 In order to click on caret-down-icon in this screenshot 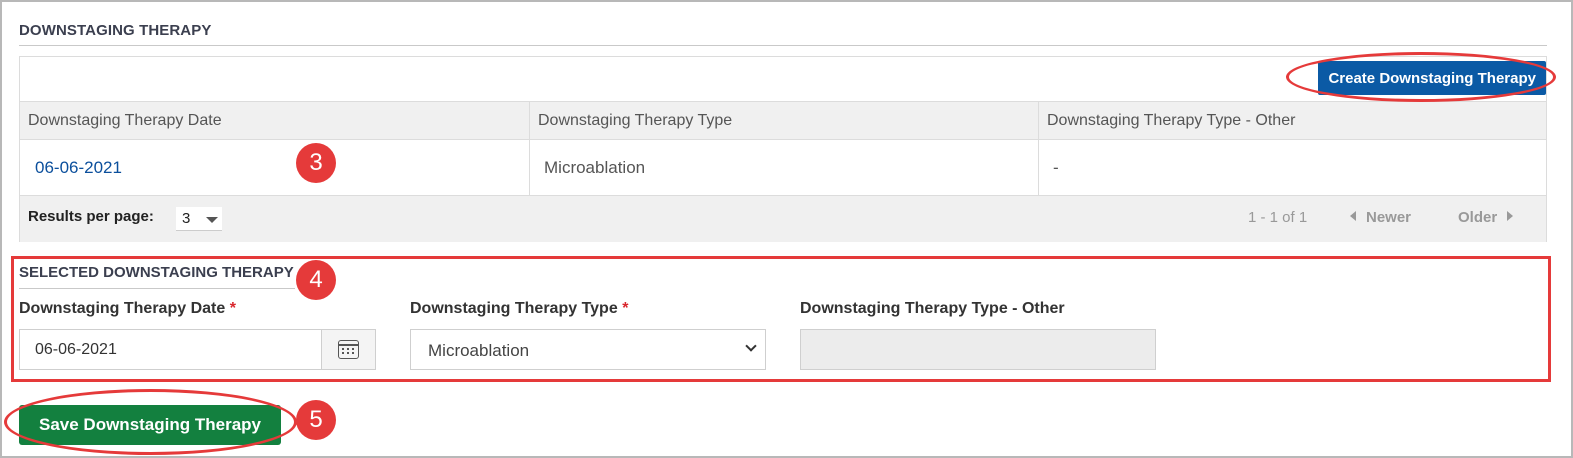, I will do `click(212, 220)`.